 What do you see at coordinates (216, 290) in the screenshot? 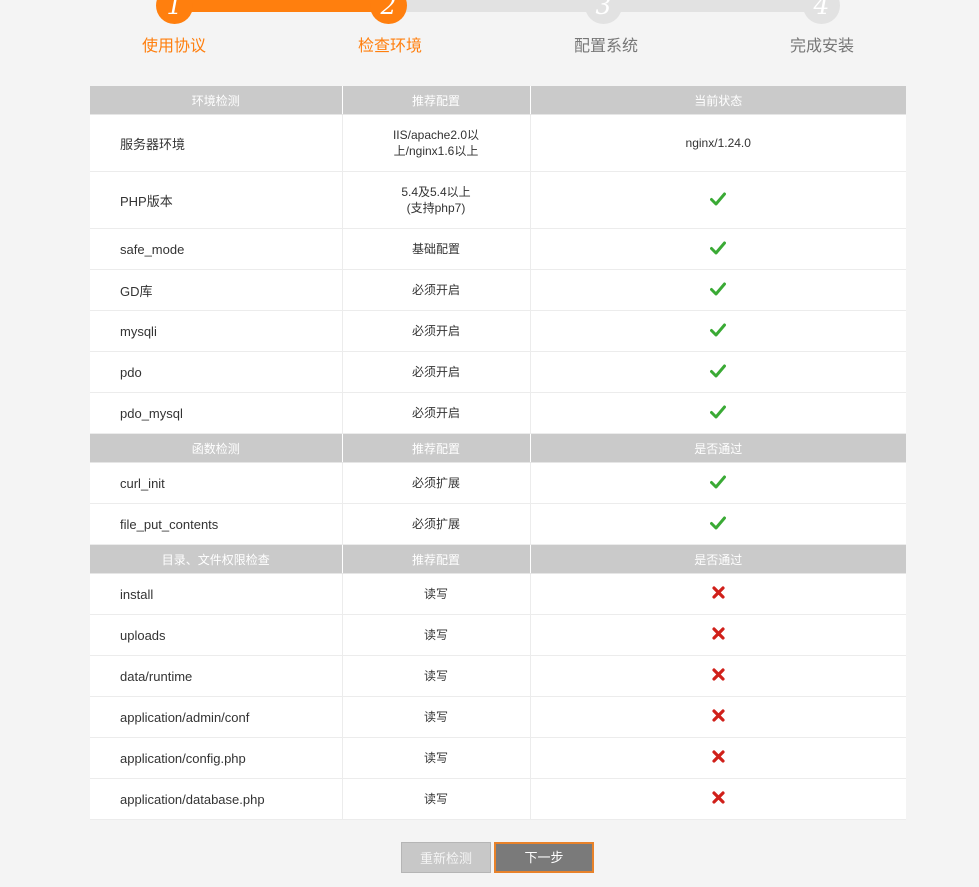
I see `row-name: GD库` at bounding box center [216, 290].